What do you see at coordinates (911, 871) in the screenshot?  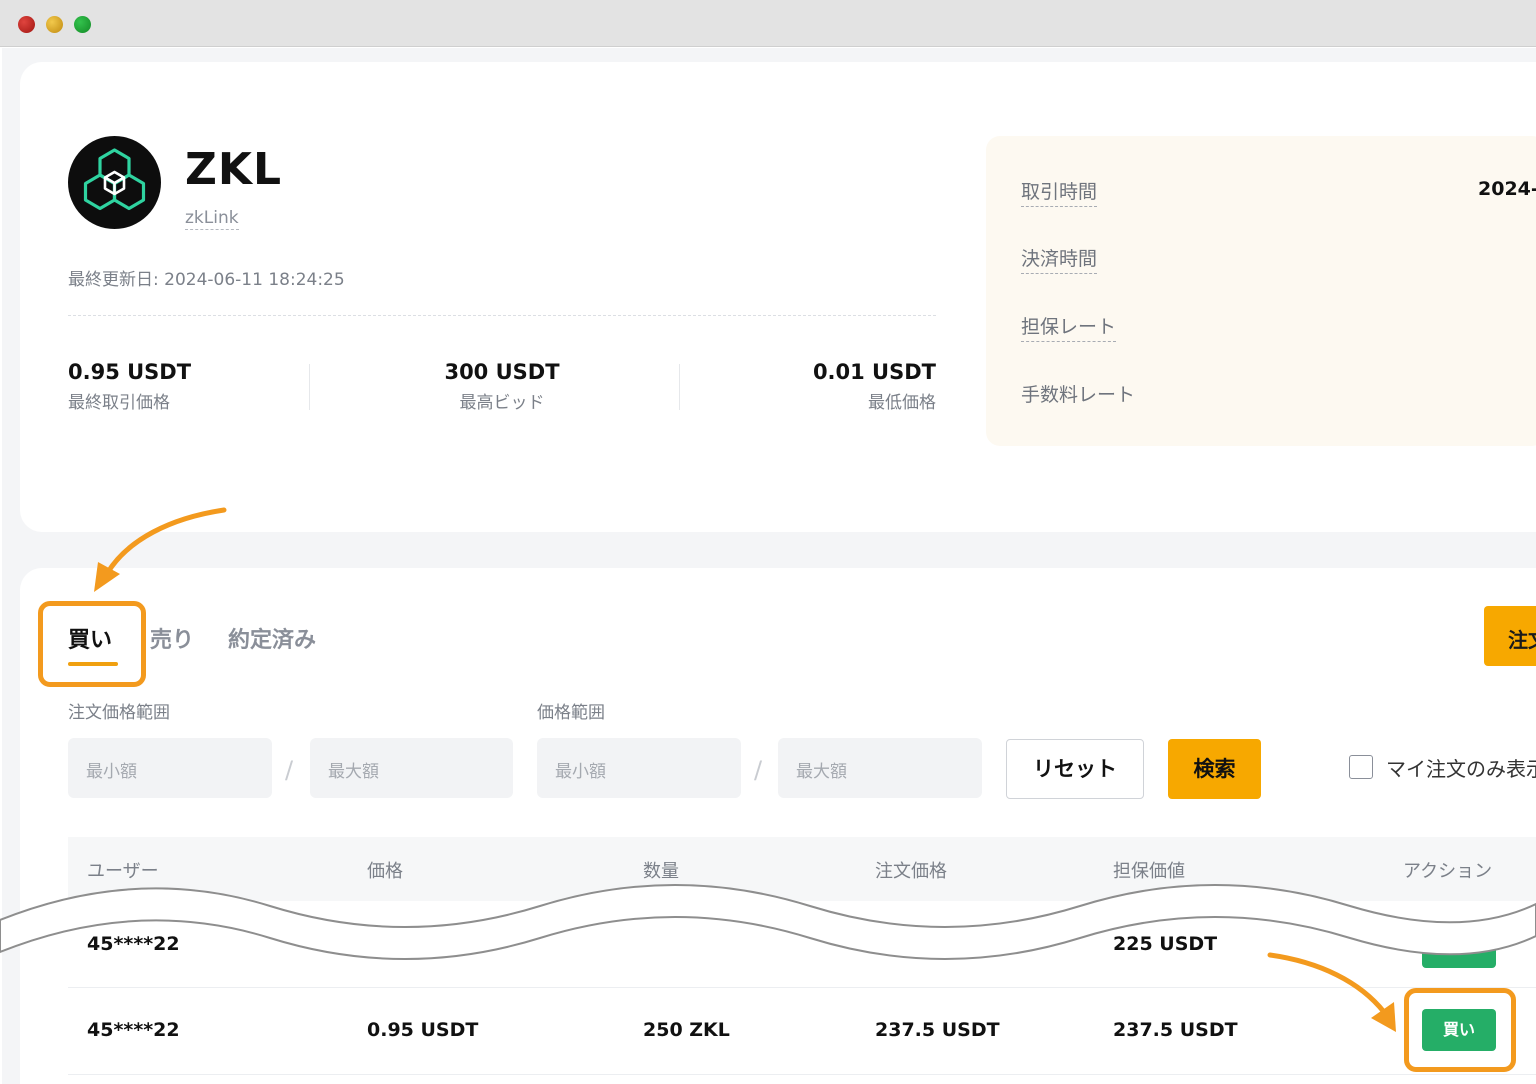 I see `column-header-order-price: 注文価格` at bounding box center [911, 871].